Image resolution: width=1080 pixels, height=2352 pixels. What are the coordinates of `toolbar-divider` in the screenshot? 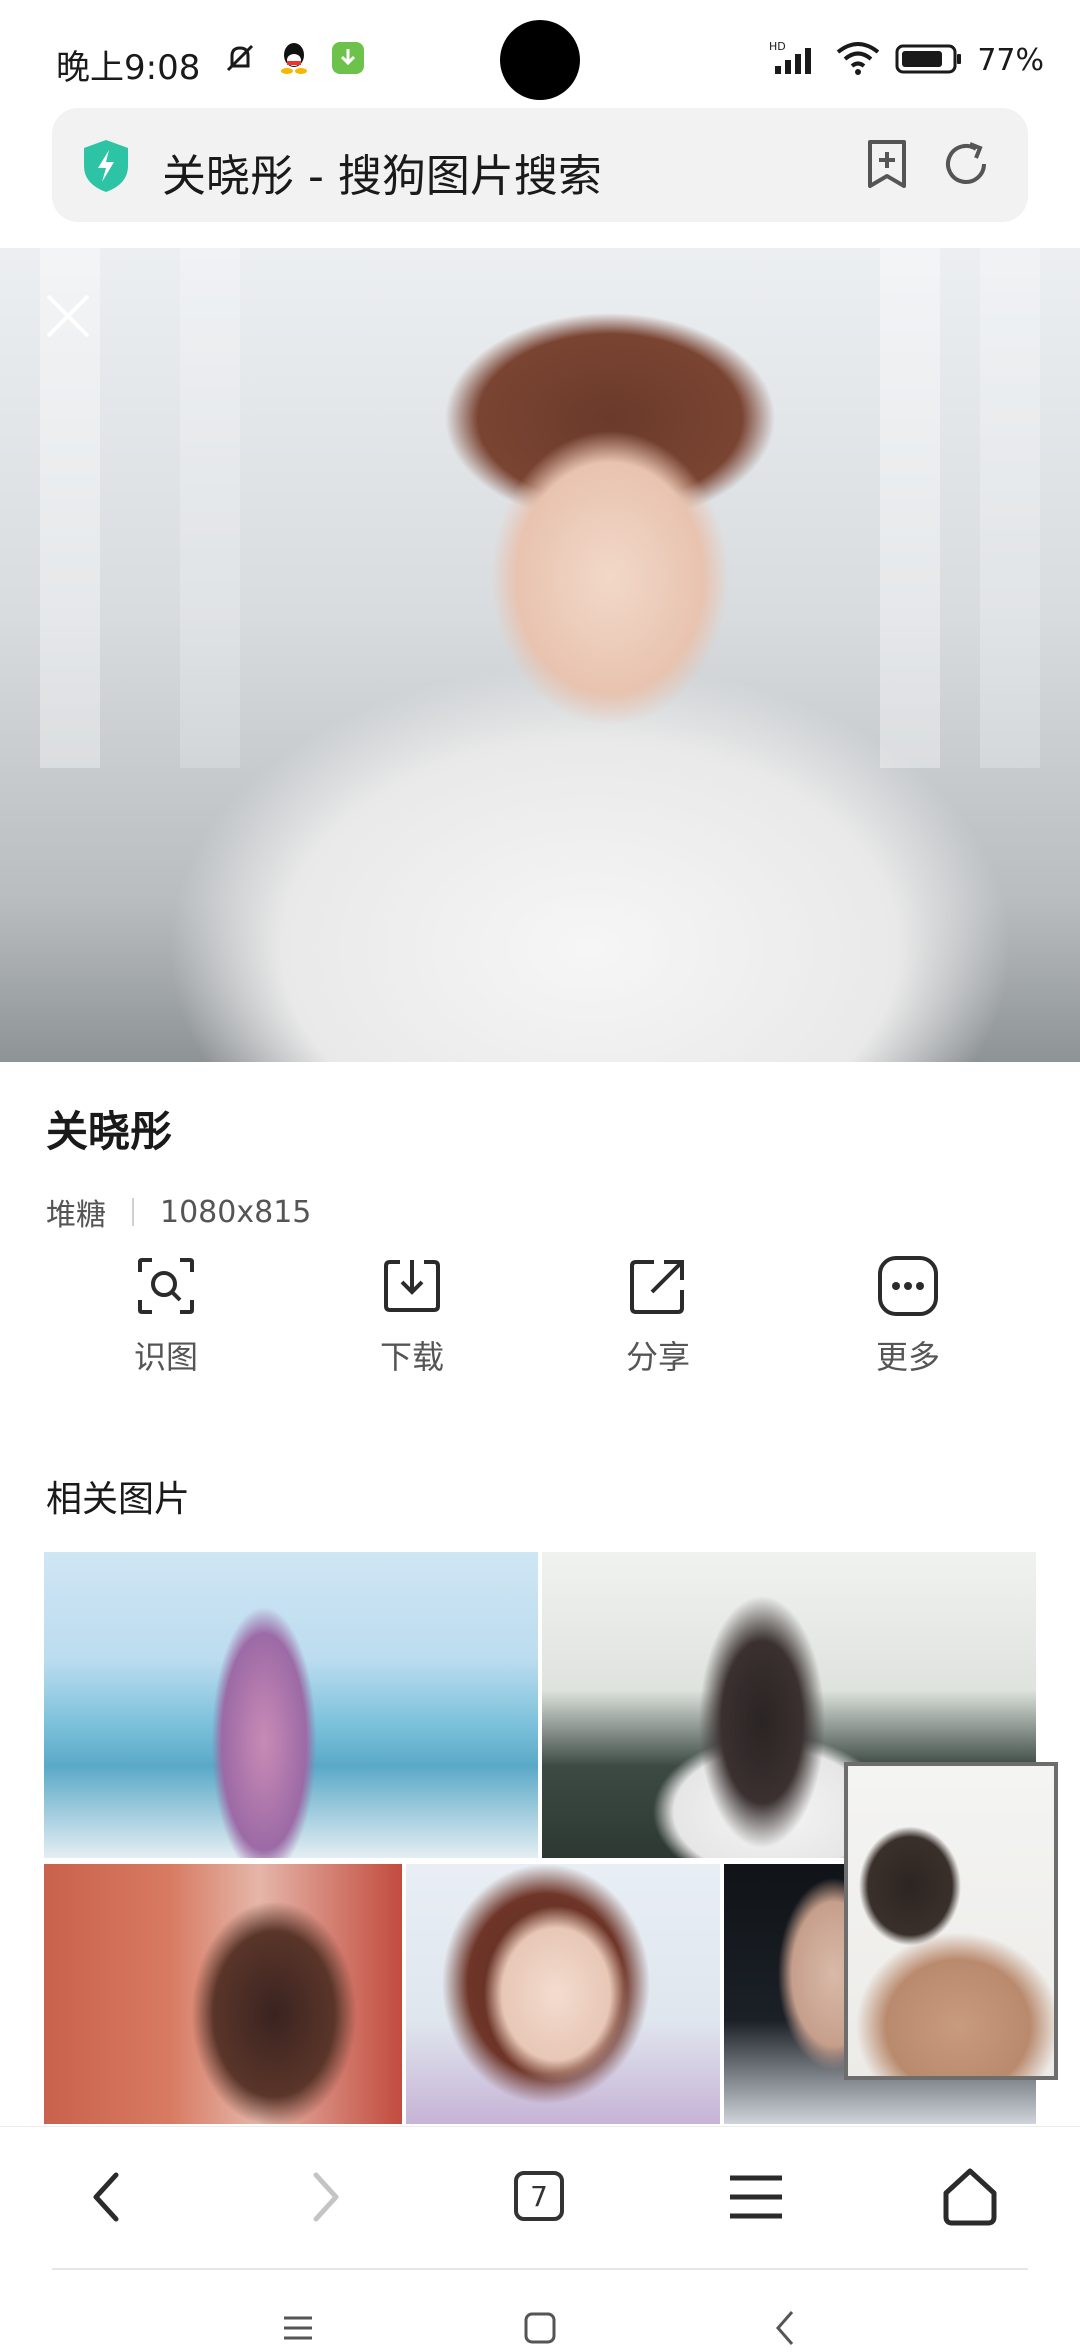 It's located at (540, 2269).